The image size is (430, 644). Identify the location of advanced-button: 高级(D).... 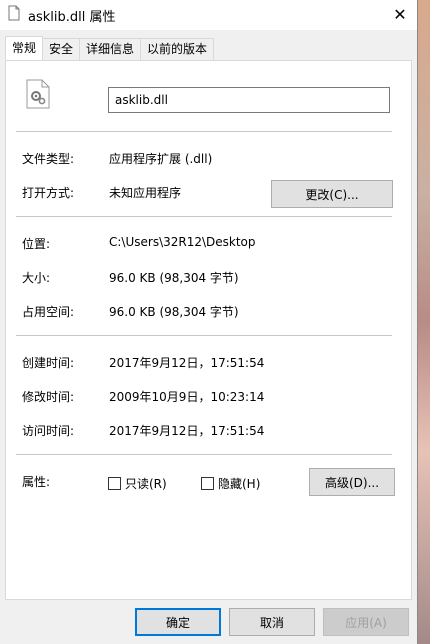
(352, 482).